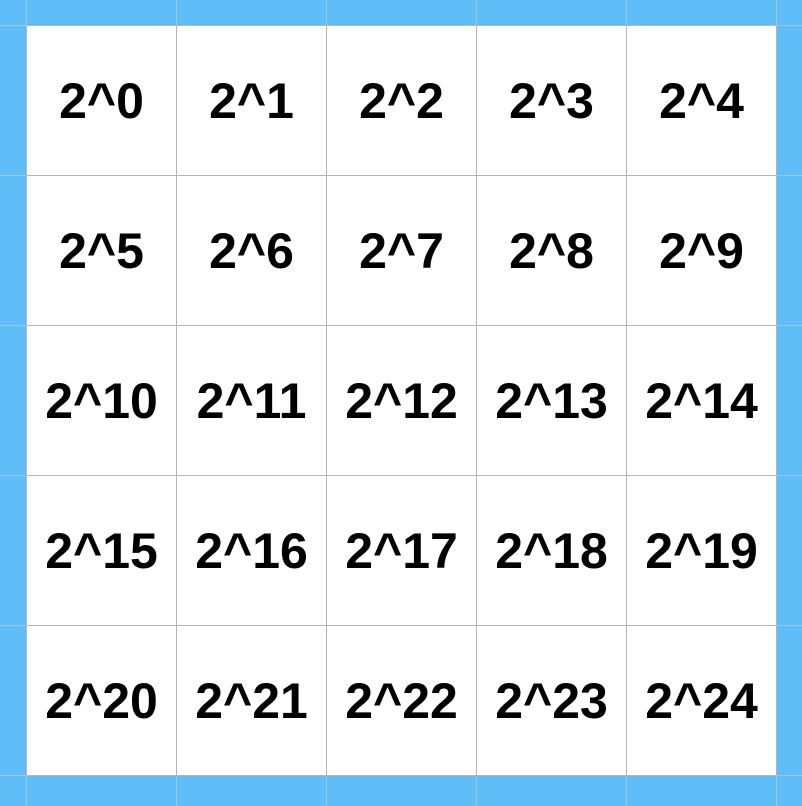 The image size is (802, 806). I want to click on grid-cell-r2-c4: 2^14, so click(702, 401).